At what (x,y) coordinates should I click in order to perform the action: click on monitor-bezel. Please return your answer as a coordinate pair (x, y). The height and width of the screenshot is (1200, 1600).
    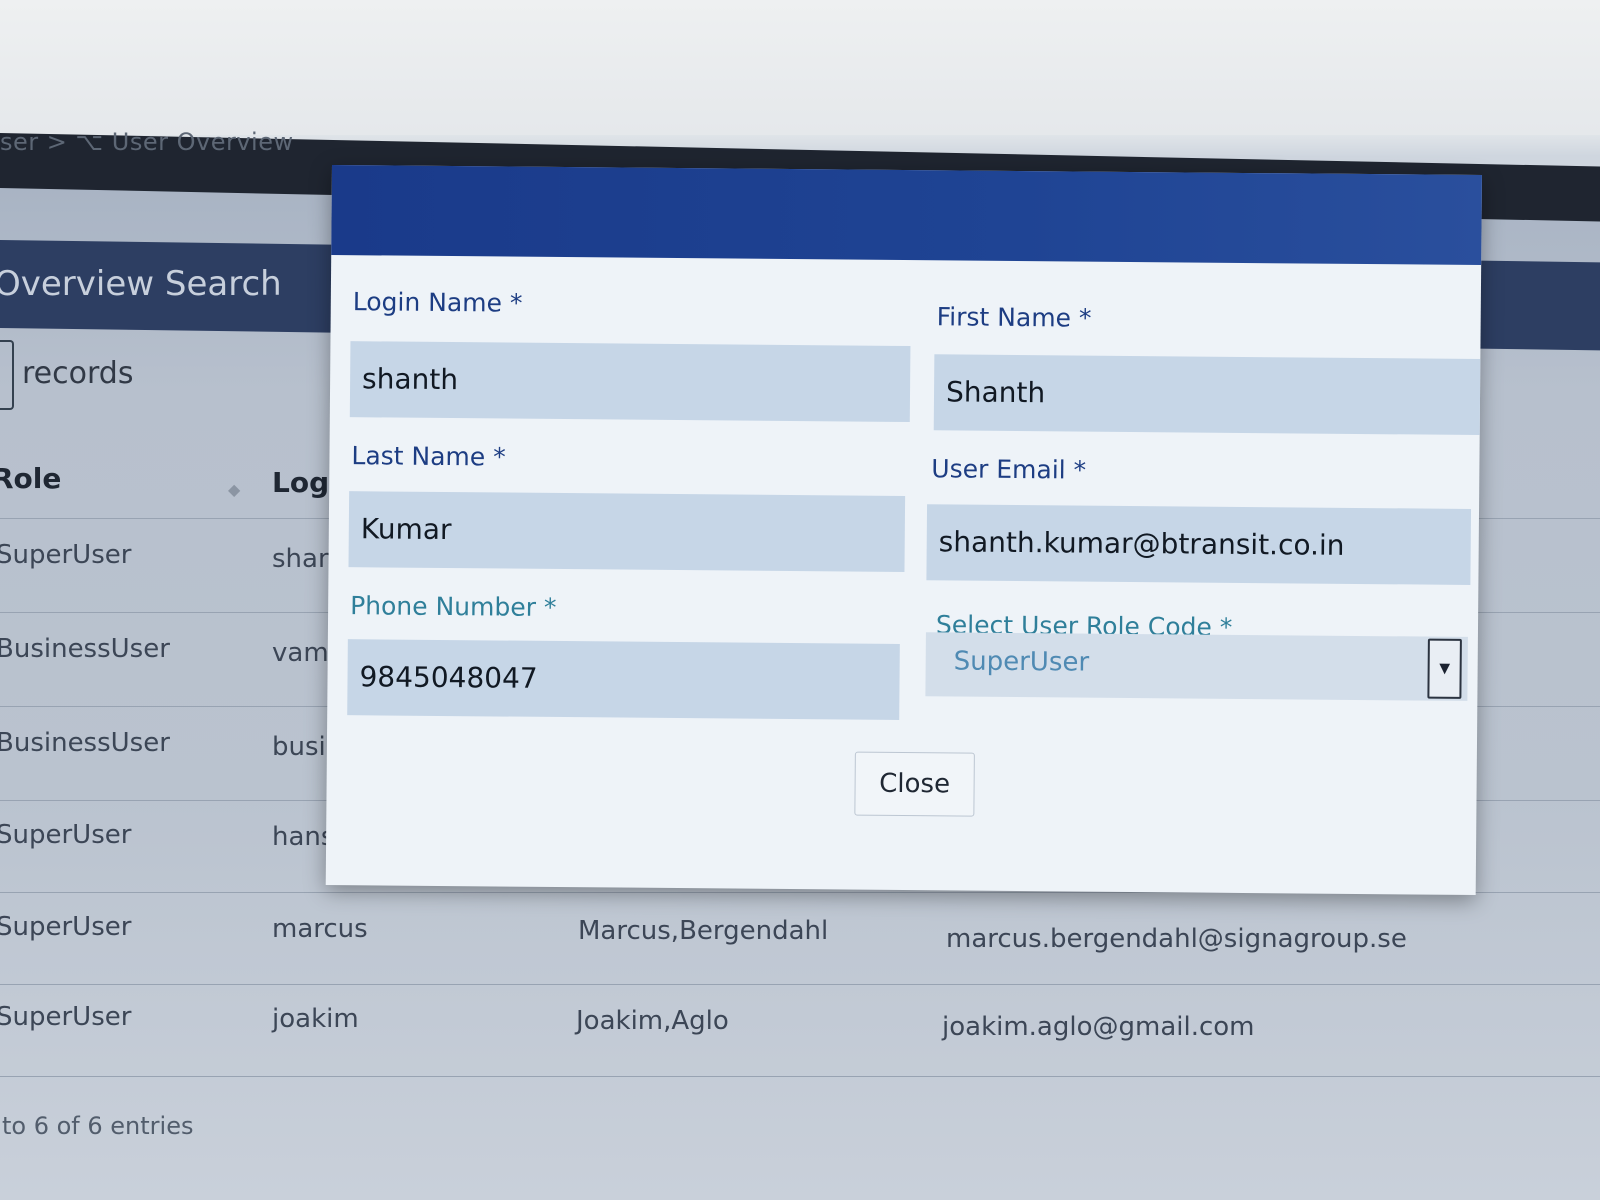
    Looking at the image, I should click on (800, 67).